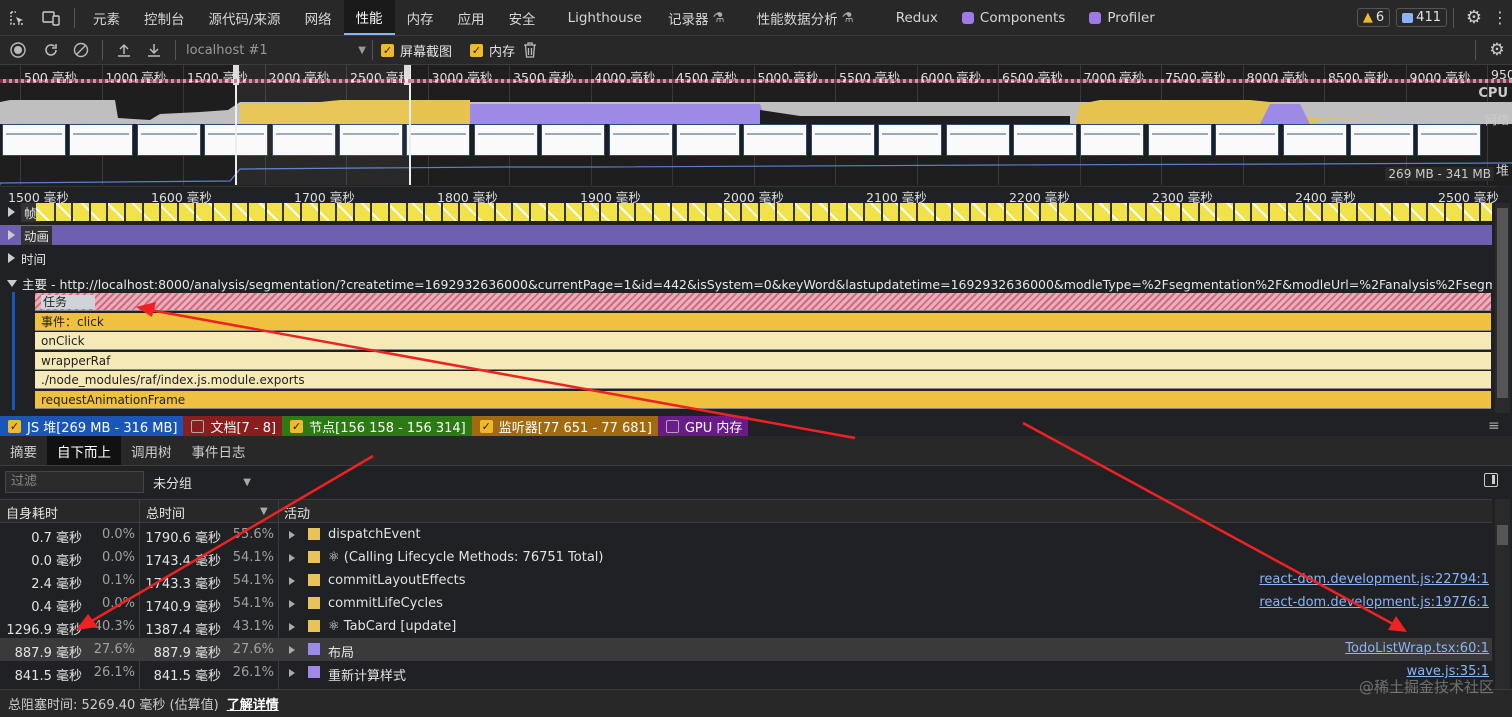 The image size is (1512, 717). I want to click on tab-performance: 性能, so click(369, 17).